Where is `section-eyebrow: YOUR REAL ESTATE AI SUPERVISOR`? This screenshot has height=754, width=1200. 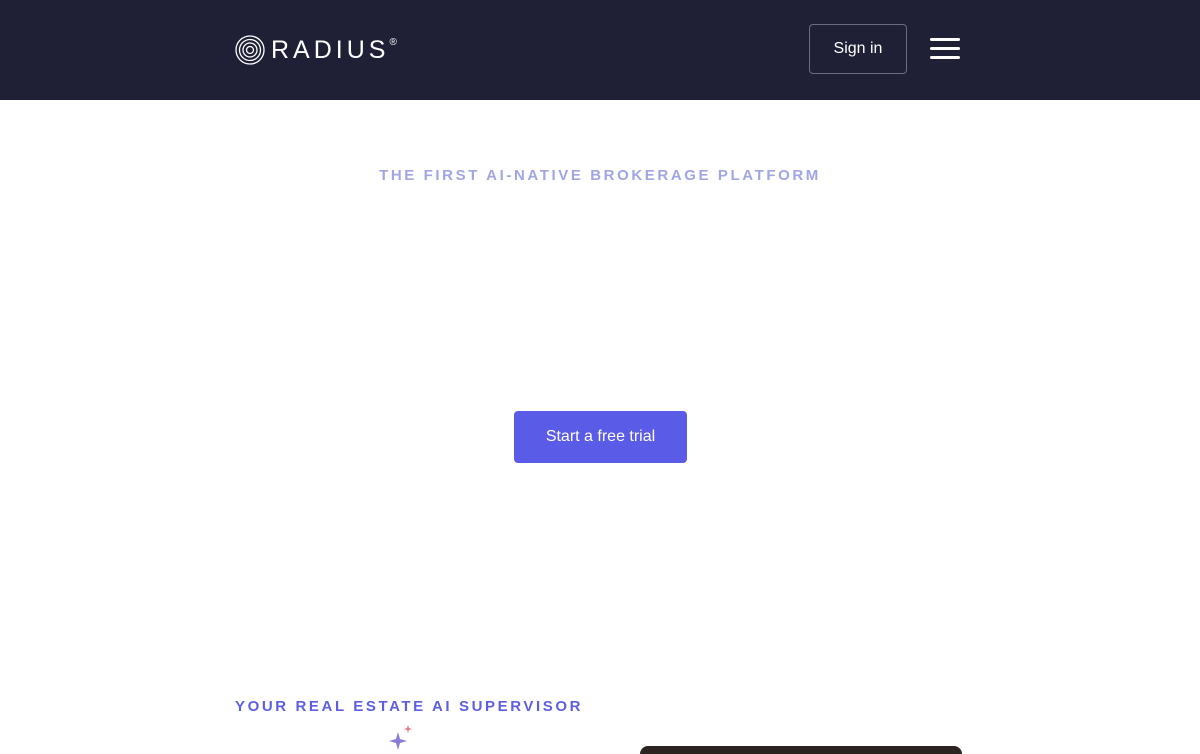 section-eyebrow: YOUR REAL ESTATE AI SUPERVISOR is located at coordinates (409, 706).